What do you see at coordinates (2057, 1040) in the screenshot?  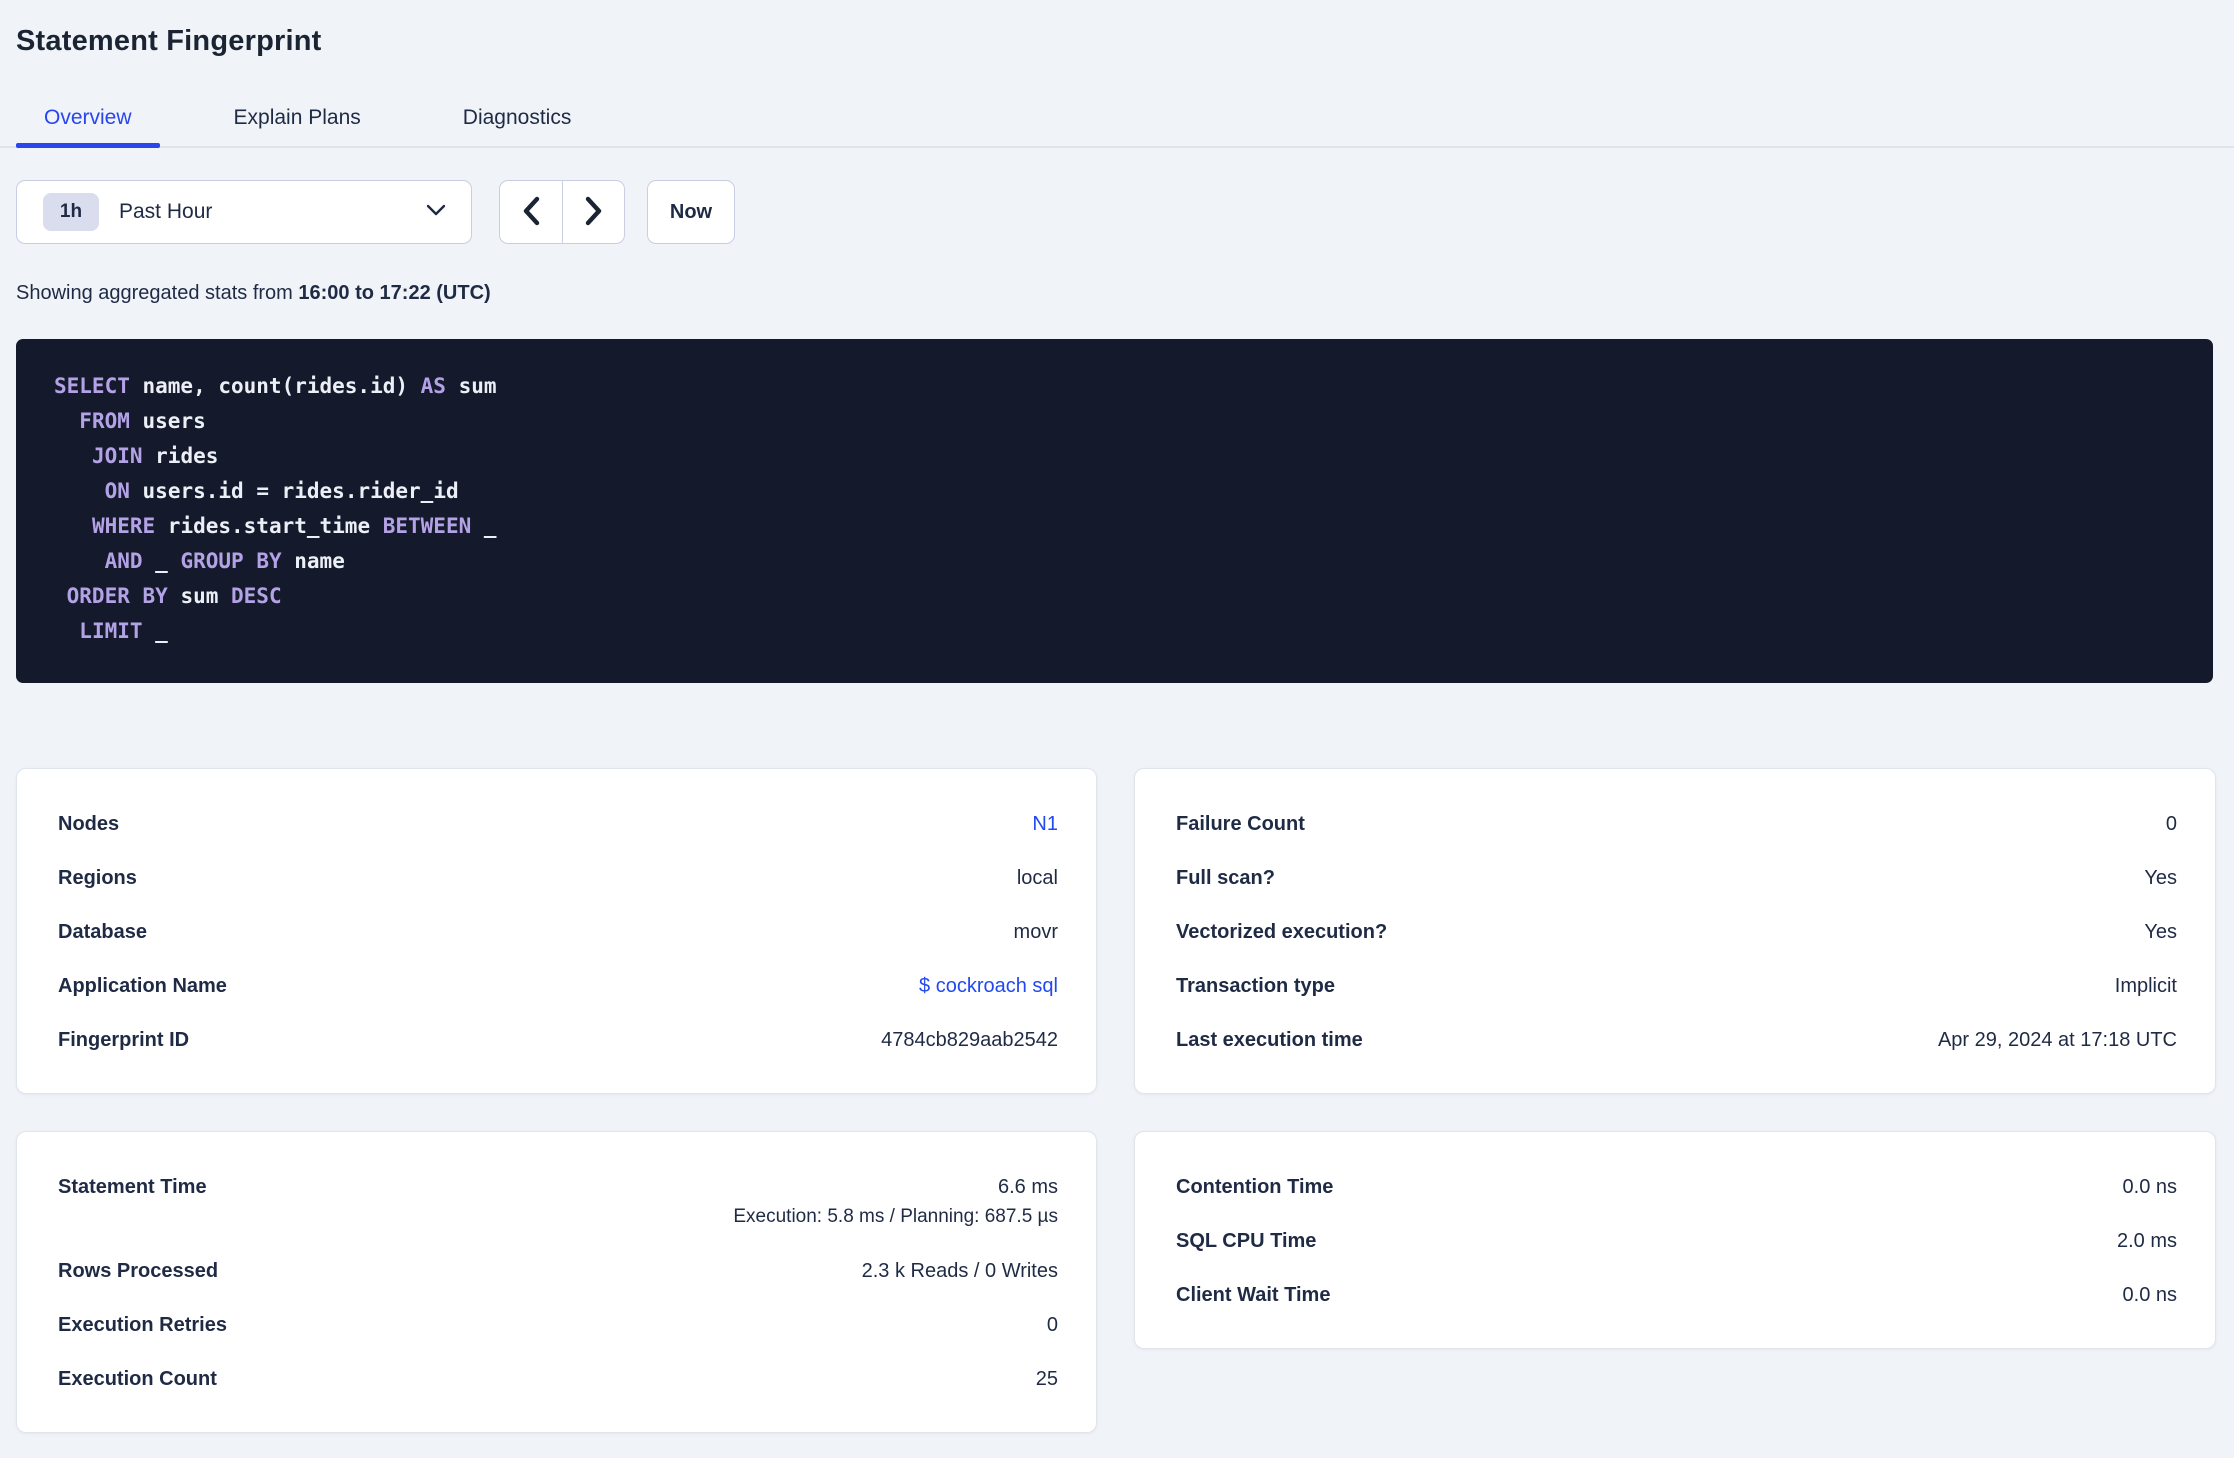 I see `row-value-wrap: Apr 29, 2024 at 17:18 UTC` at bounding box center [2057, 1040].